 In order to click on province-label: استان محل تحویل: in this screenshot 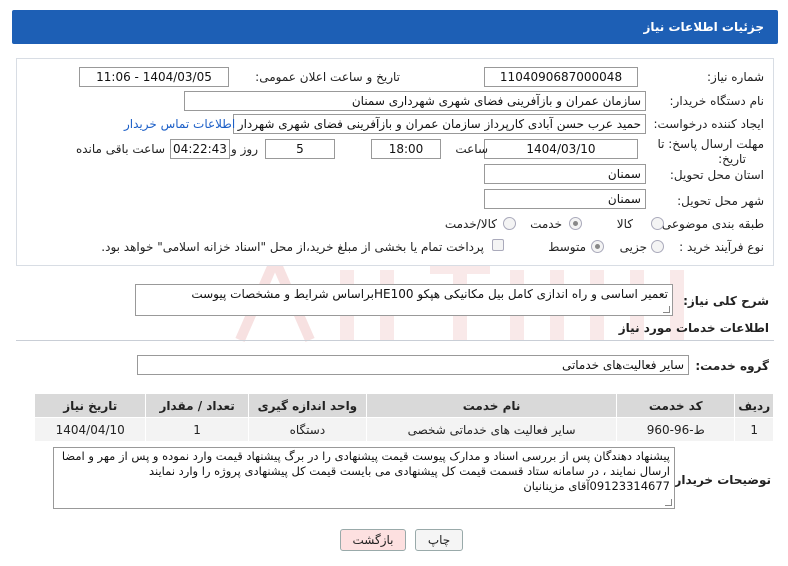, I will do `click(716, 175)`.